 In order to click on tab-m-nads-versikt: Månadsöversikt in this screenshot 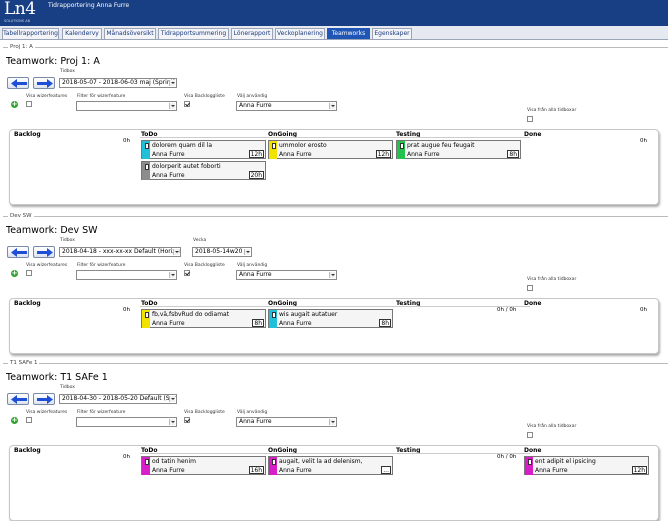, I will do `click(130, 33)`.